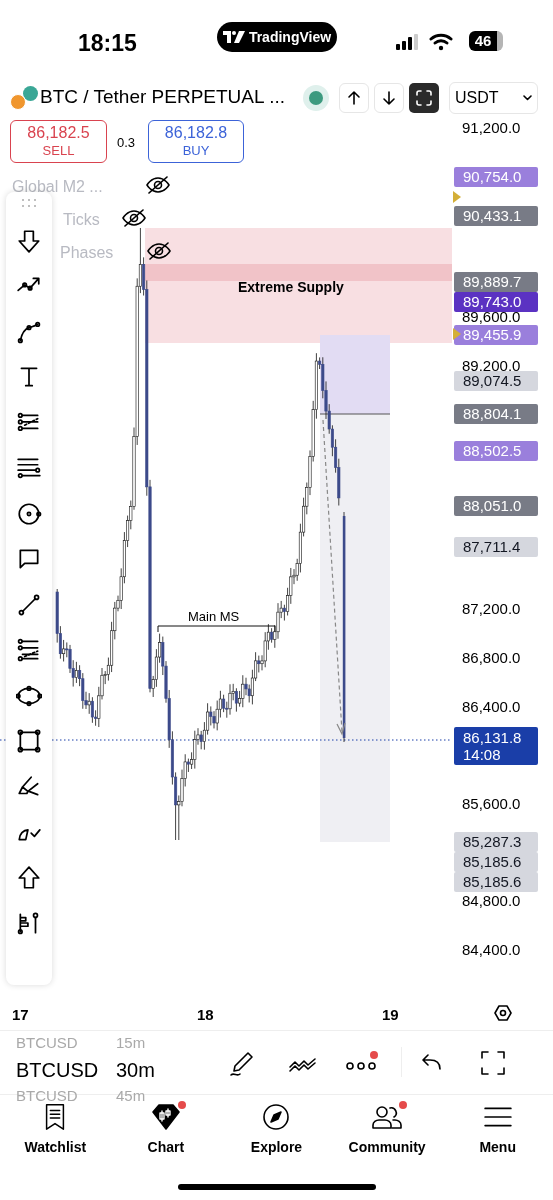  Describe the element at coordinates (503, 1013) in the screenshot. I see `settings-icon` at that location.